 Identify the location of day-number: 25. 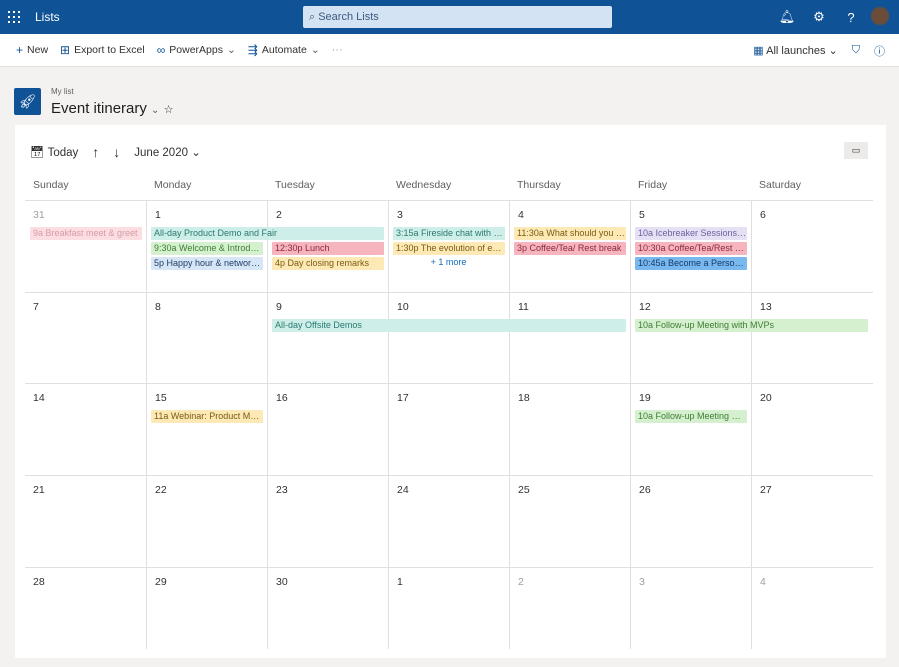
(524, 490).